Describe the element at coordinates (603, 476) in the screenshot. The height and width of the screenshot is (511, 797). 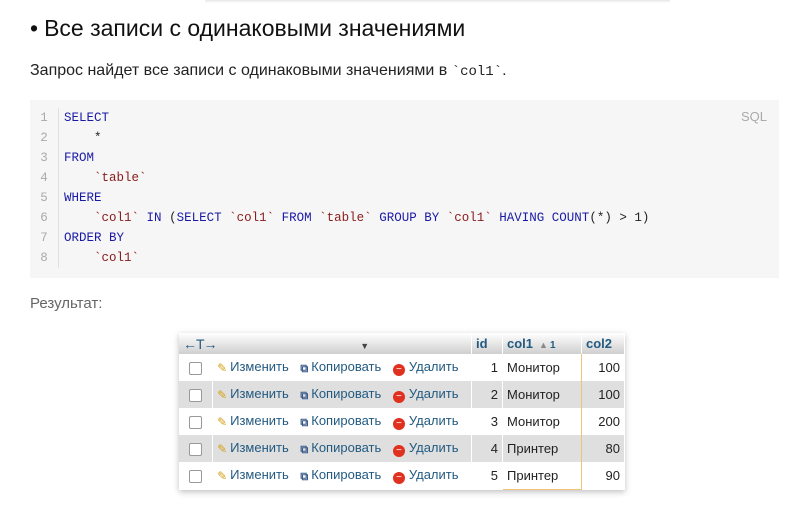
I see `cell-col2: 90` at that location.